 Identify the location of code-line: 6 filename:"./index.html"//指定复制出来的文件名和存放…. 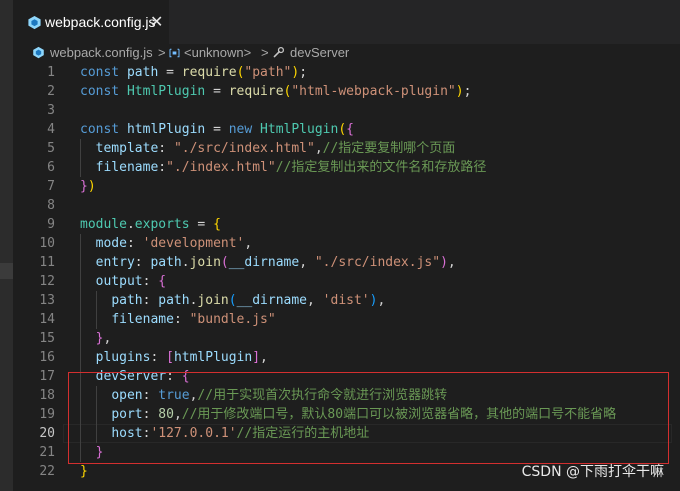
(346, 167).